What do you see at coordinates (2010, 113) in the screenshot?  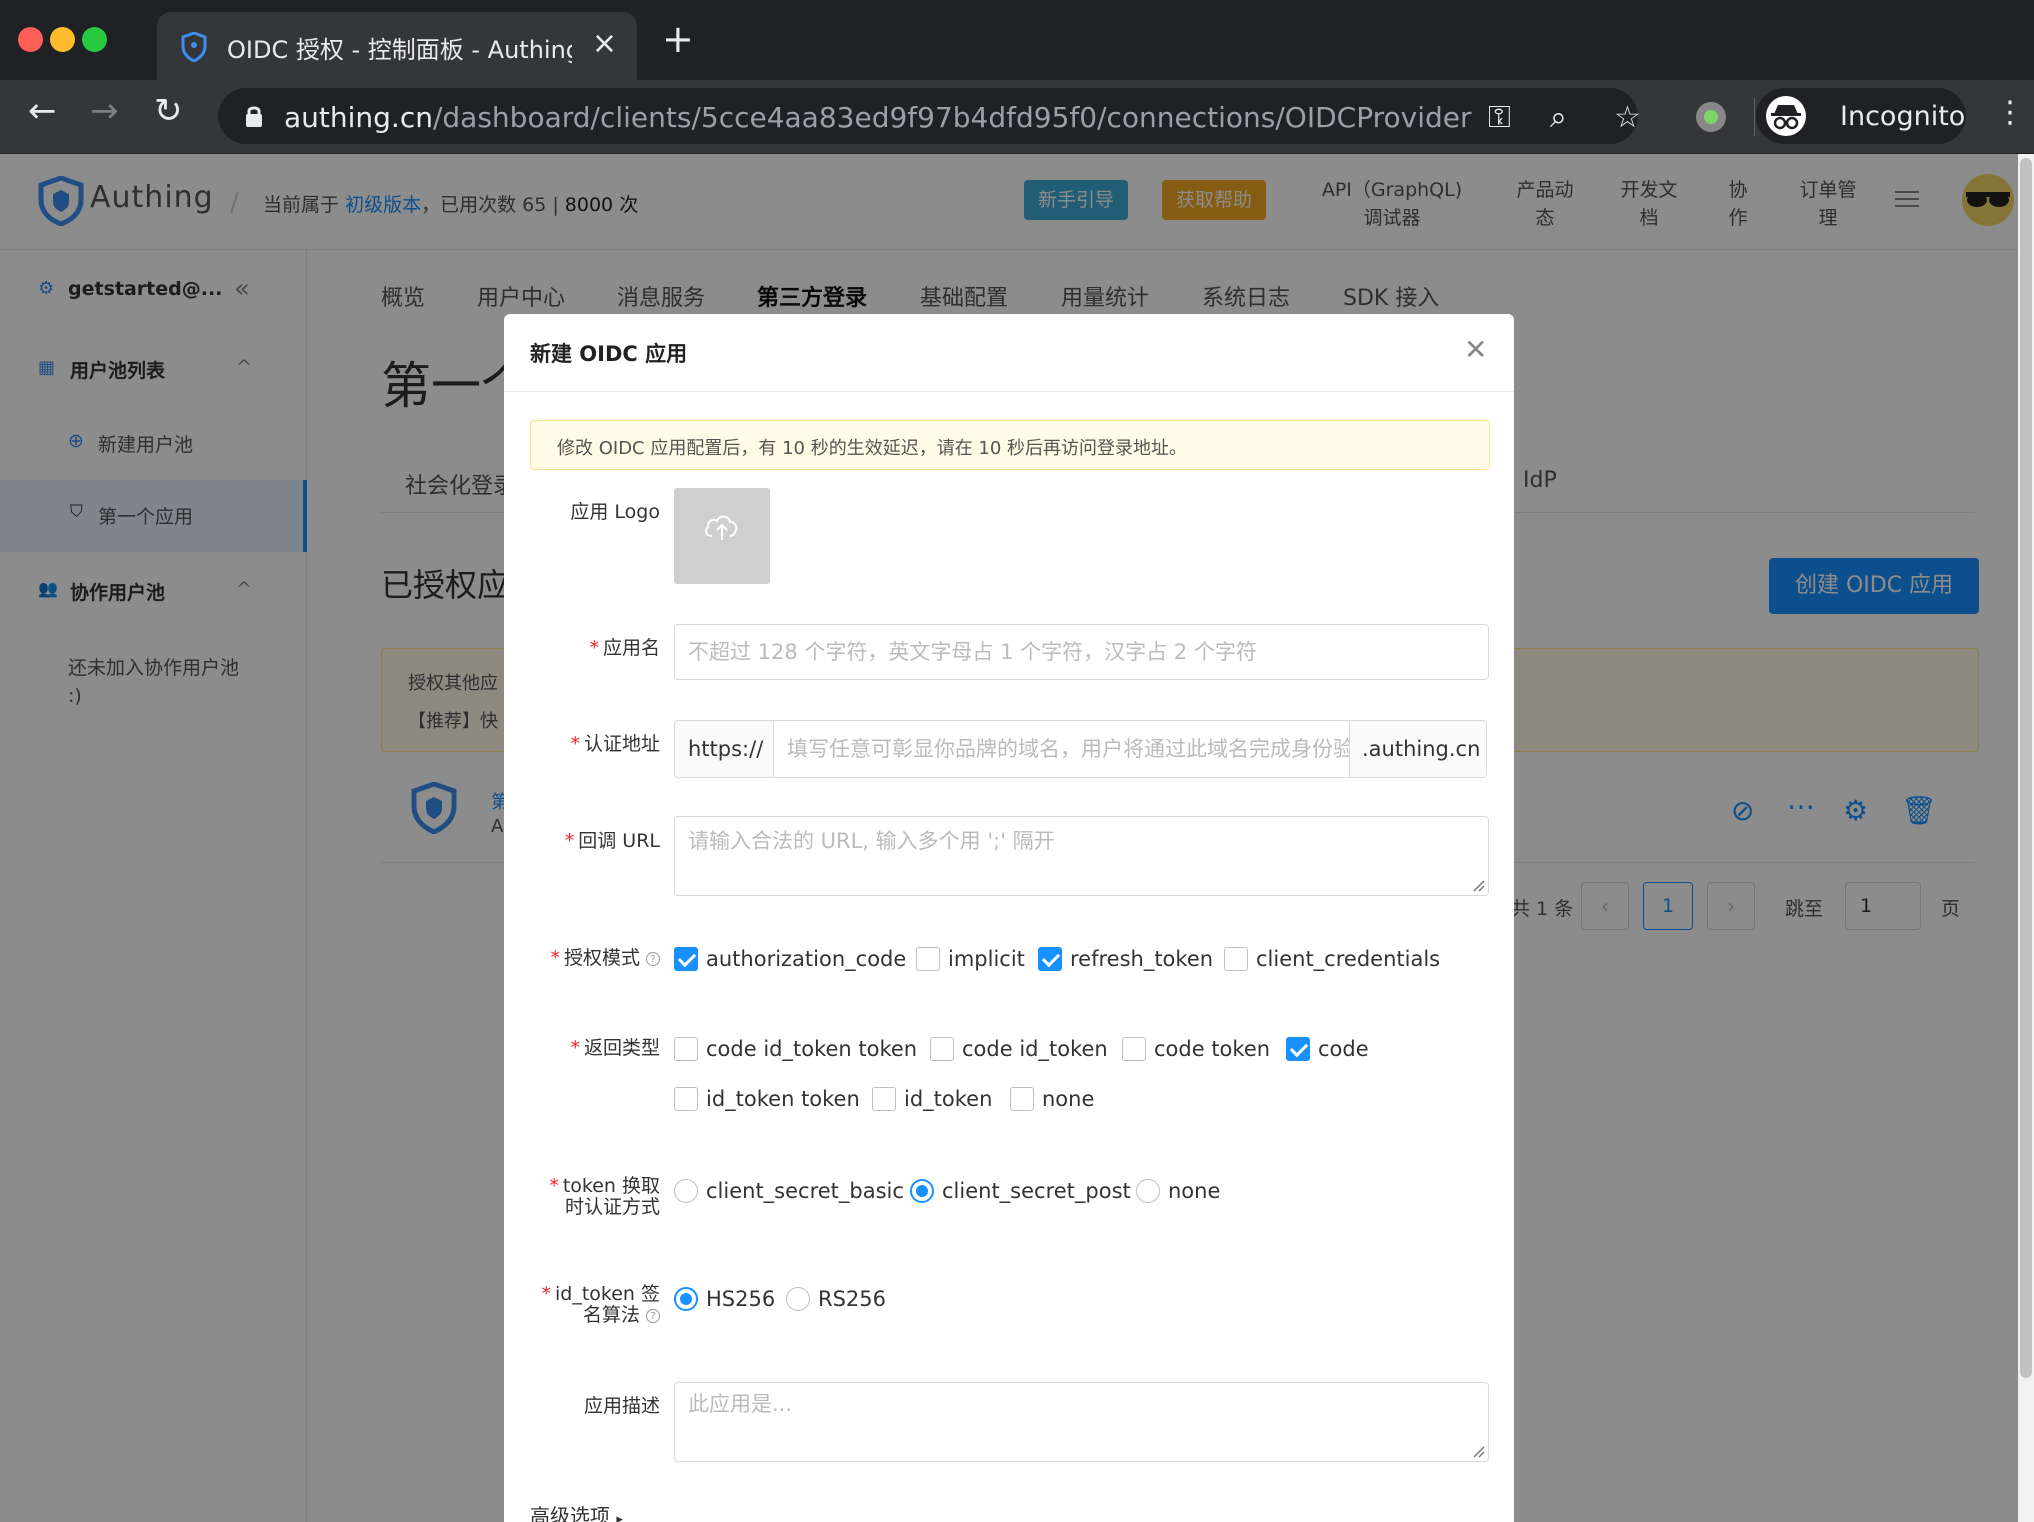 I see `browser-menu-icon: ⋮` at bounding box center [2010, 113].